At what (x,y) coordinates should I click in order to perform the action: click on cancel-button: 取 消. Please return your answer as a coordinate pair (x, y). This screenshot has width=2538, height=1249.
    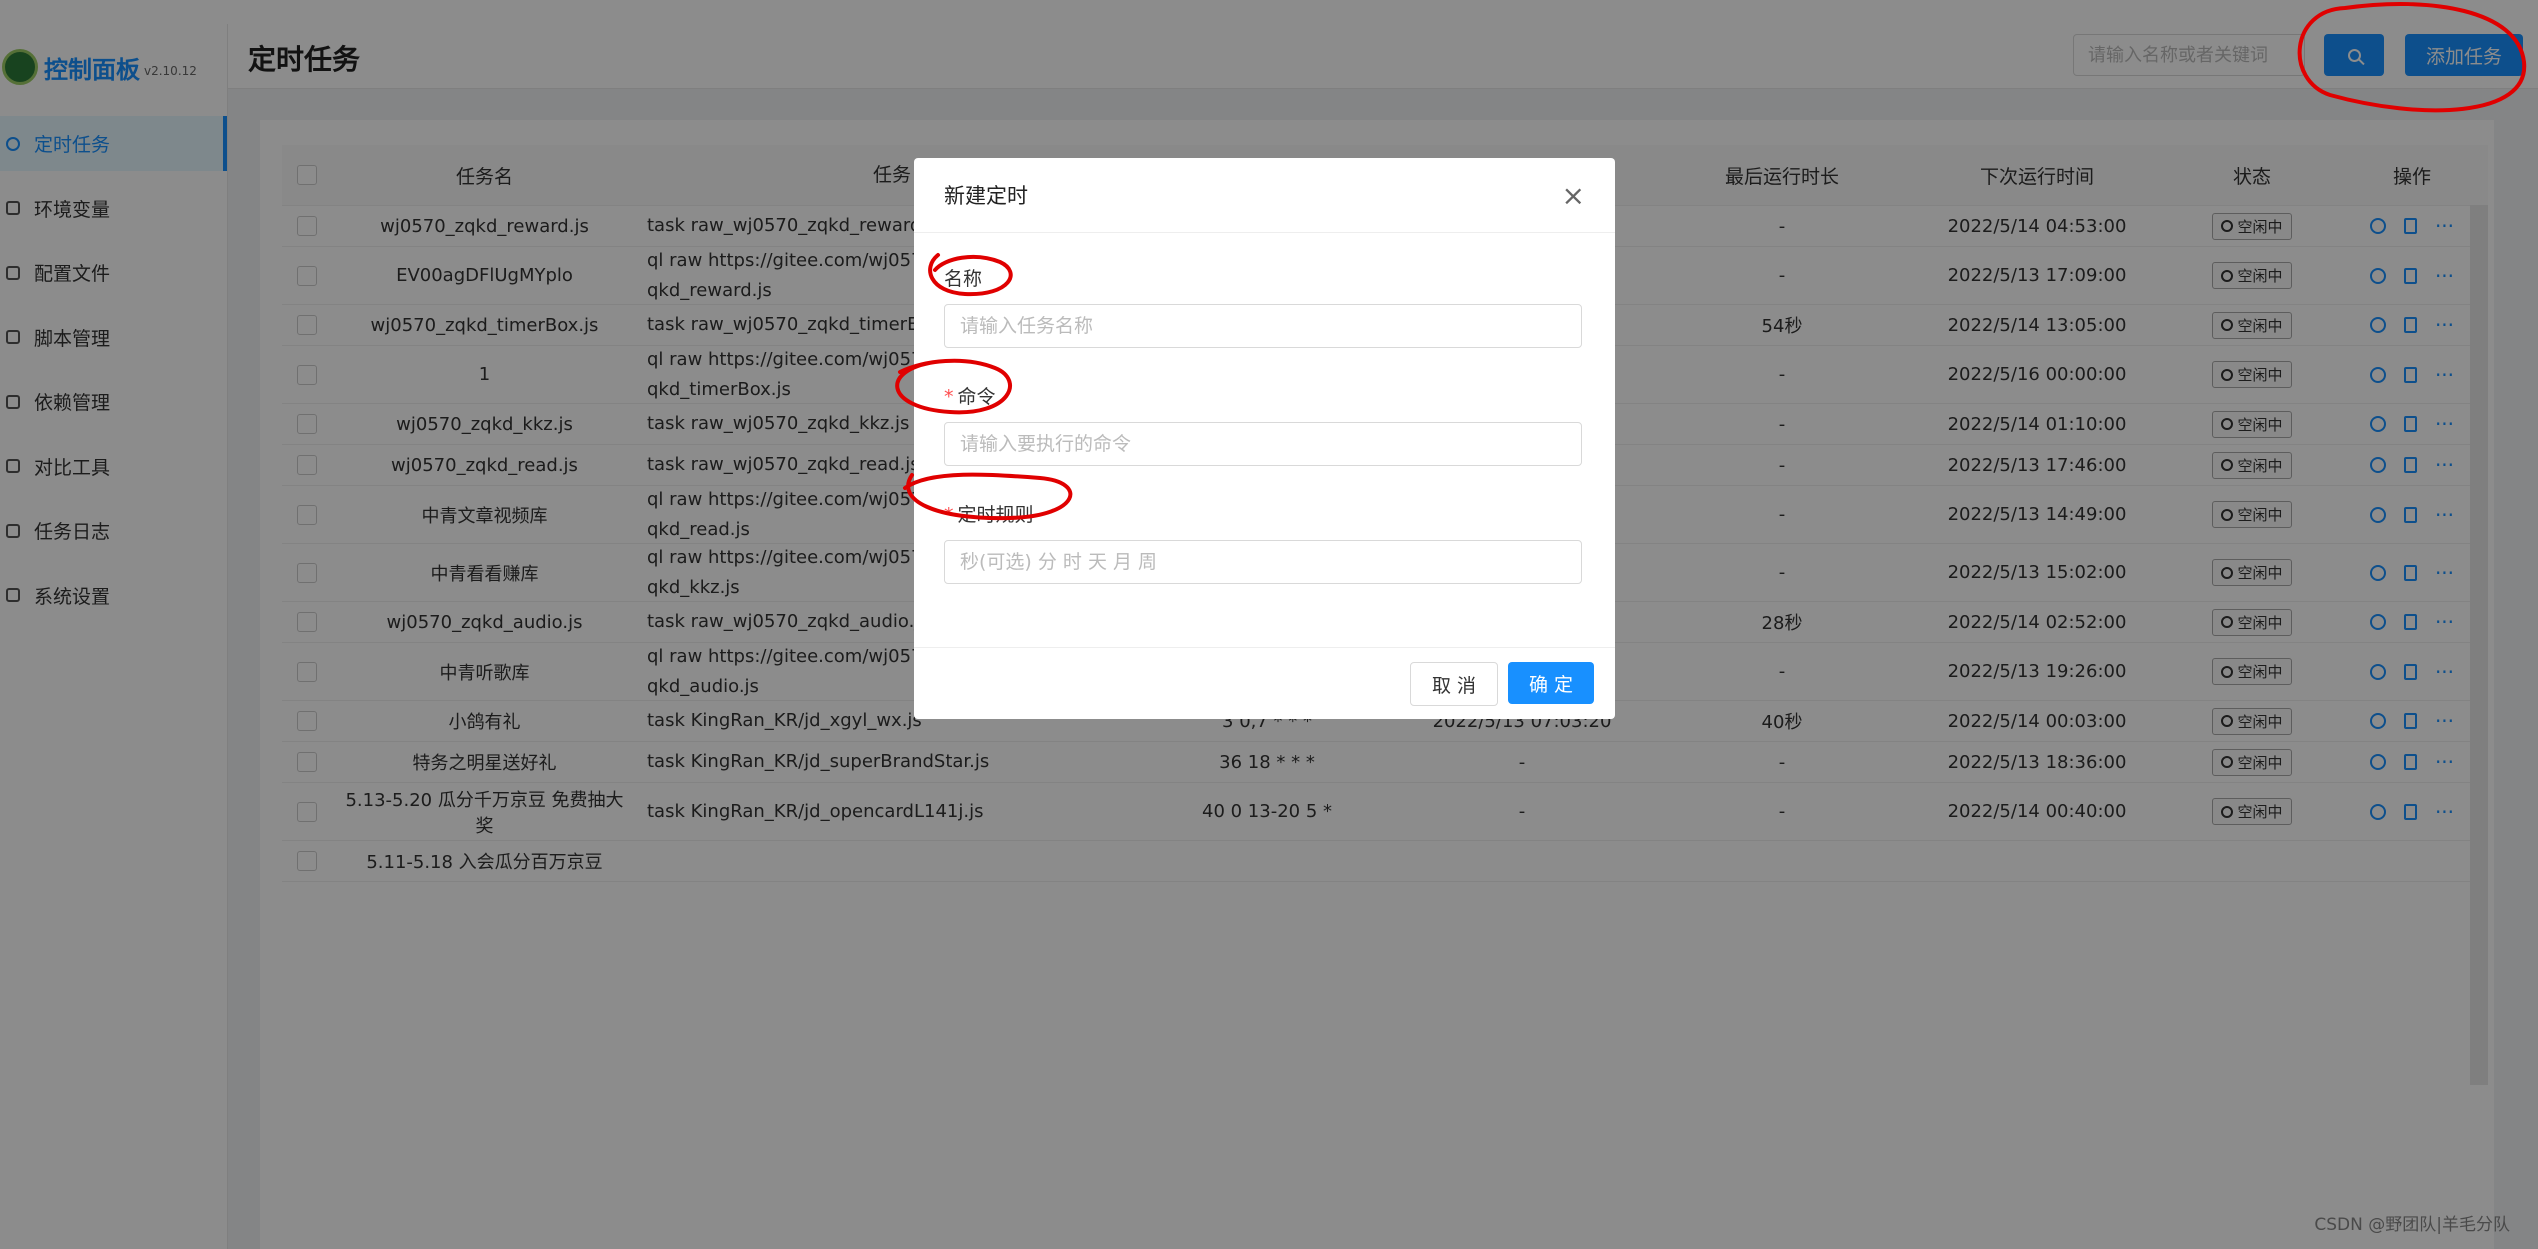
    Looking at the image, I should click on (1454, 684).